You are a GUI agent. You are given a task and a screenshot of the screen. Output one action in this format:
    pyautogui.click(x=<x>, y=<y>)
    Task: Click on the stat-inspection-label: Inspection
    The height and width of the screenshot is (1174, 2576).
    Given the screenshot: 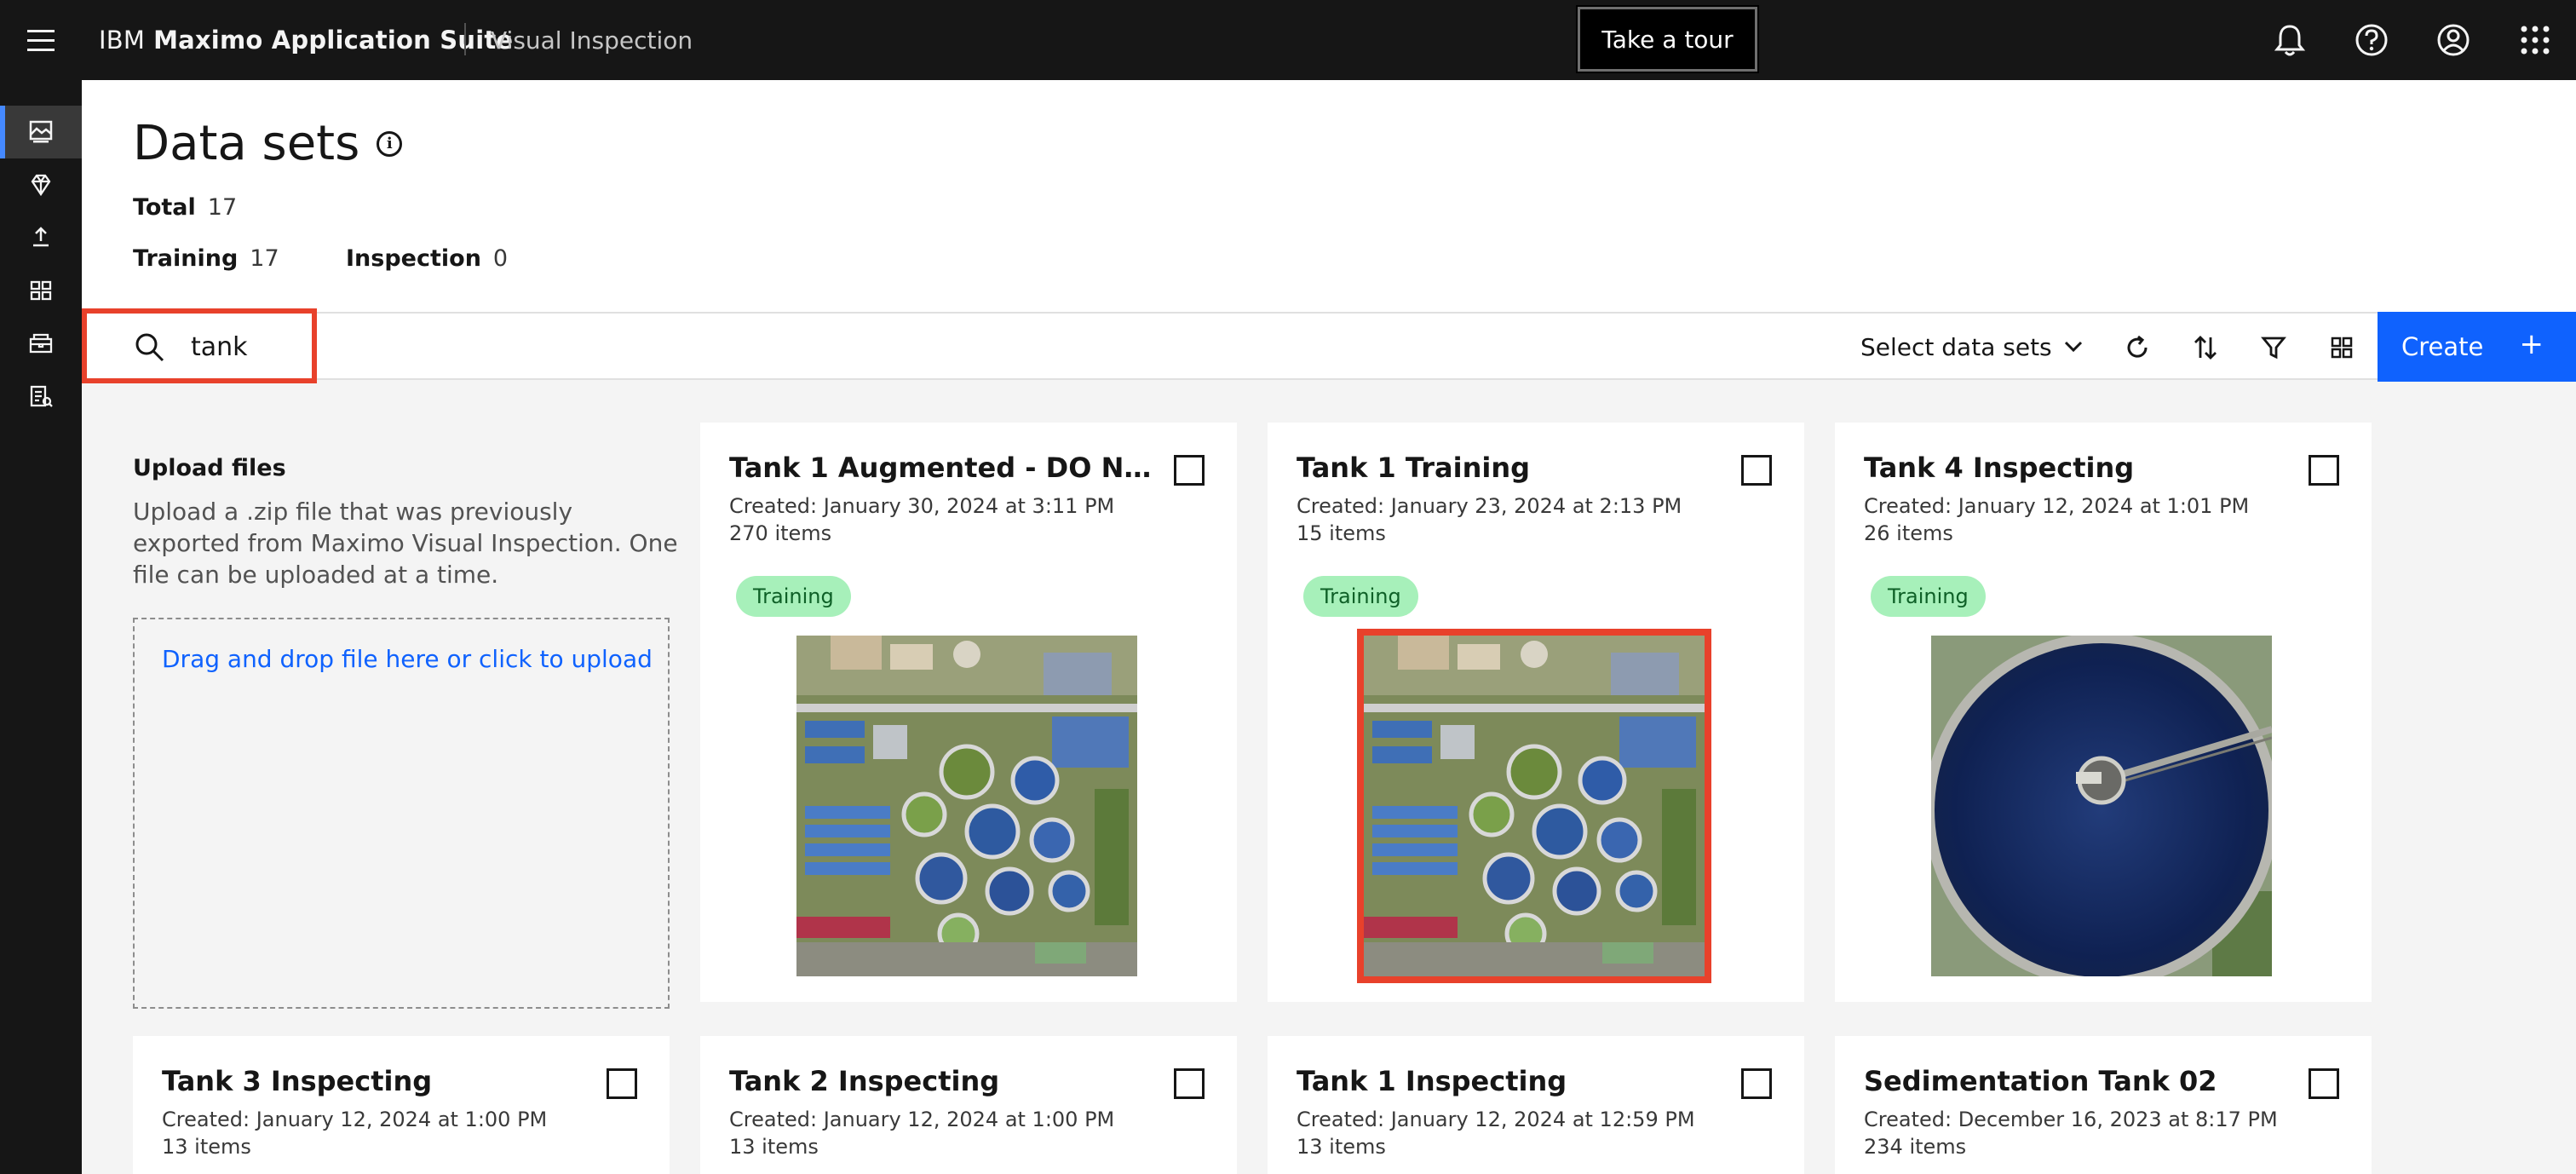 What is the action you would take?
    pyautogui.click(x=414, y=258)
    